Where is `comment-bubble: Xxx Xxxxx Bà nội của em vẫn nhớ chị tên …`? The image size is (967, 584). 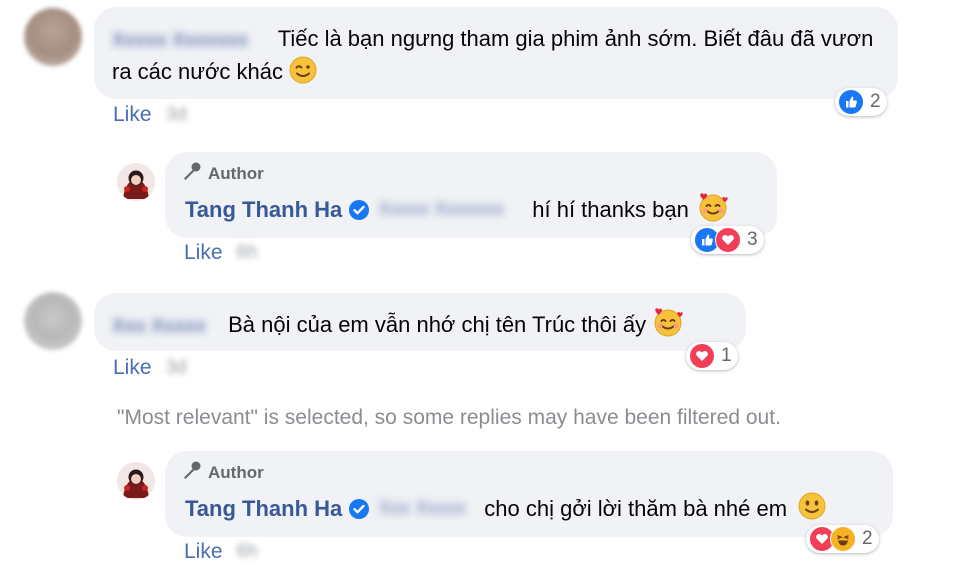 comment-bubble: Xxx Xxxxx Bà nội của em vẫn nhớ chị tên … is located at coordinates (420, 322).